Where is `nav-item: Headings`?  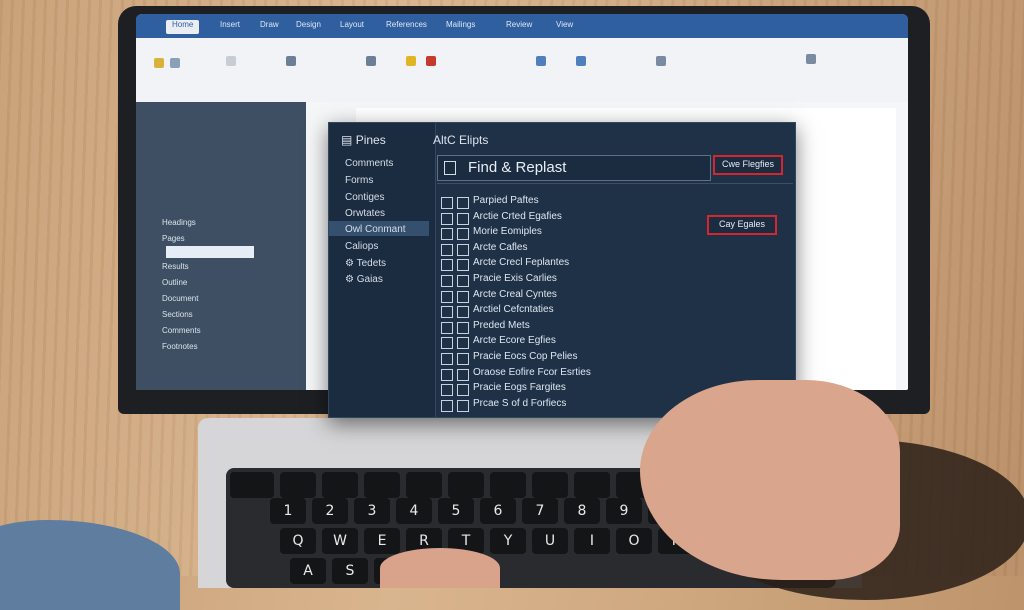 nav-item: Headings is located at coordinates (179, 222).